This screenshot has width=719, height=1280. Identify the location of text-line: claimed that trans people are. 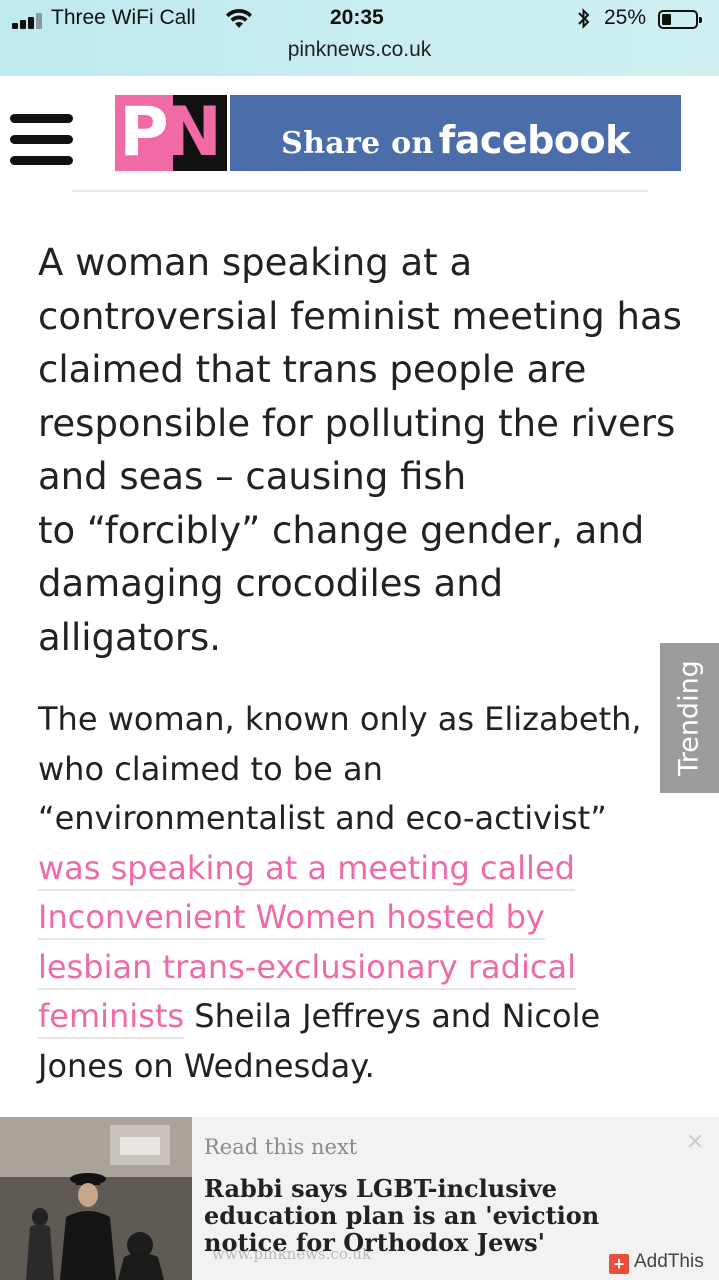
(312, 369).